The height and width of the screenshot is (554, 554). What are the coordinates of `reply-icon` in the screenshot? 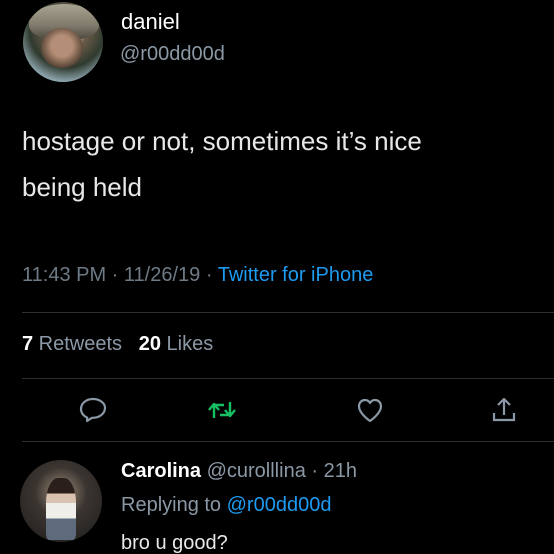 It's located at (93, 410).